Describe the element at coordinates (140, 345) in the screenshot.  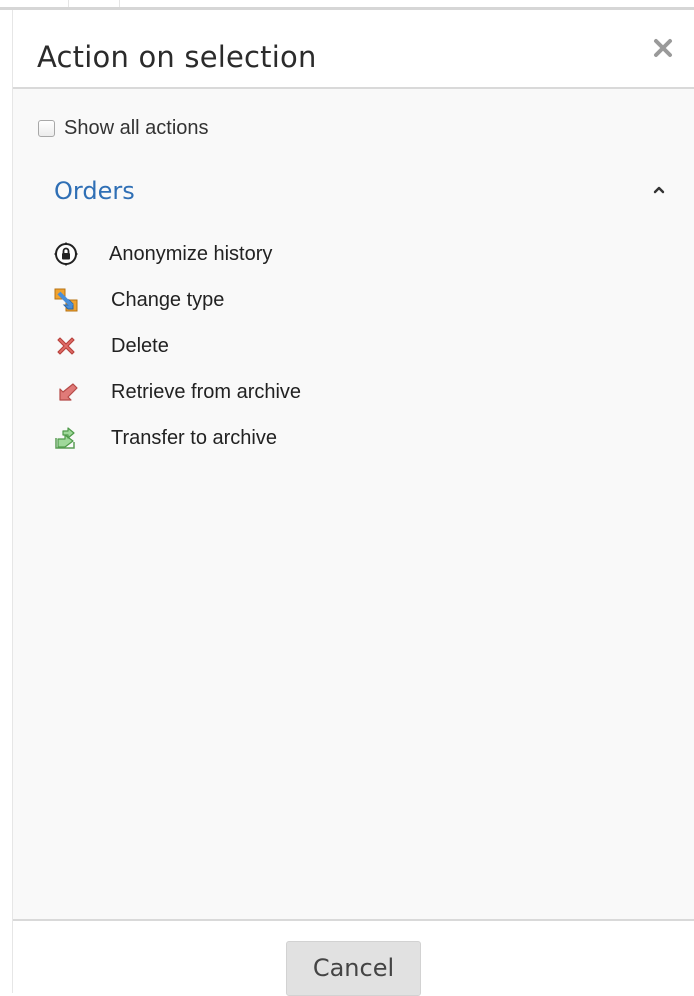
I see `action-label: Delete` at that location.